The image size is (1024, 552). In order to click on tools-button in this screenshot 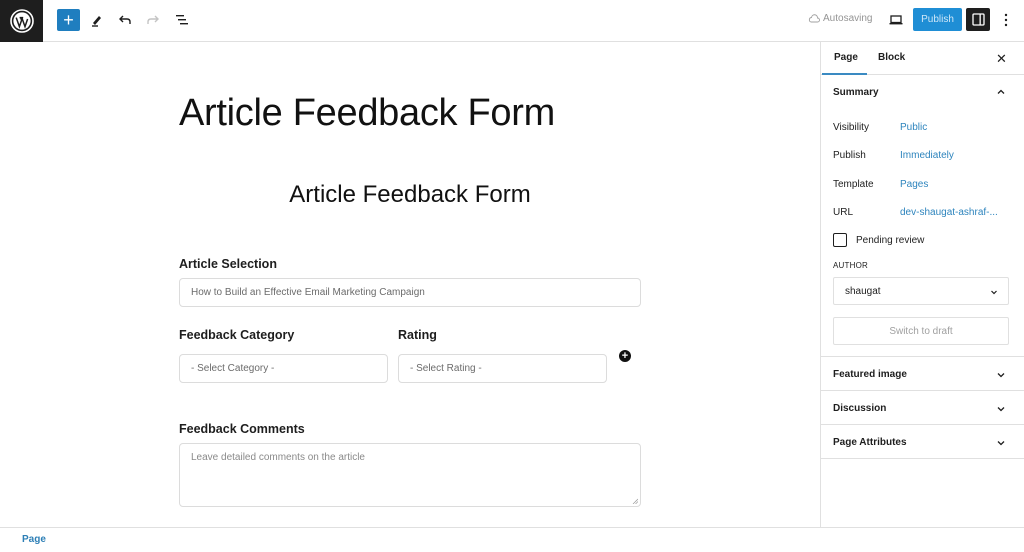, I will do `click(97, 20)`.